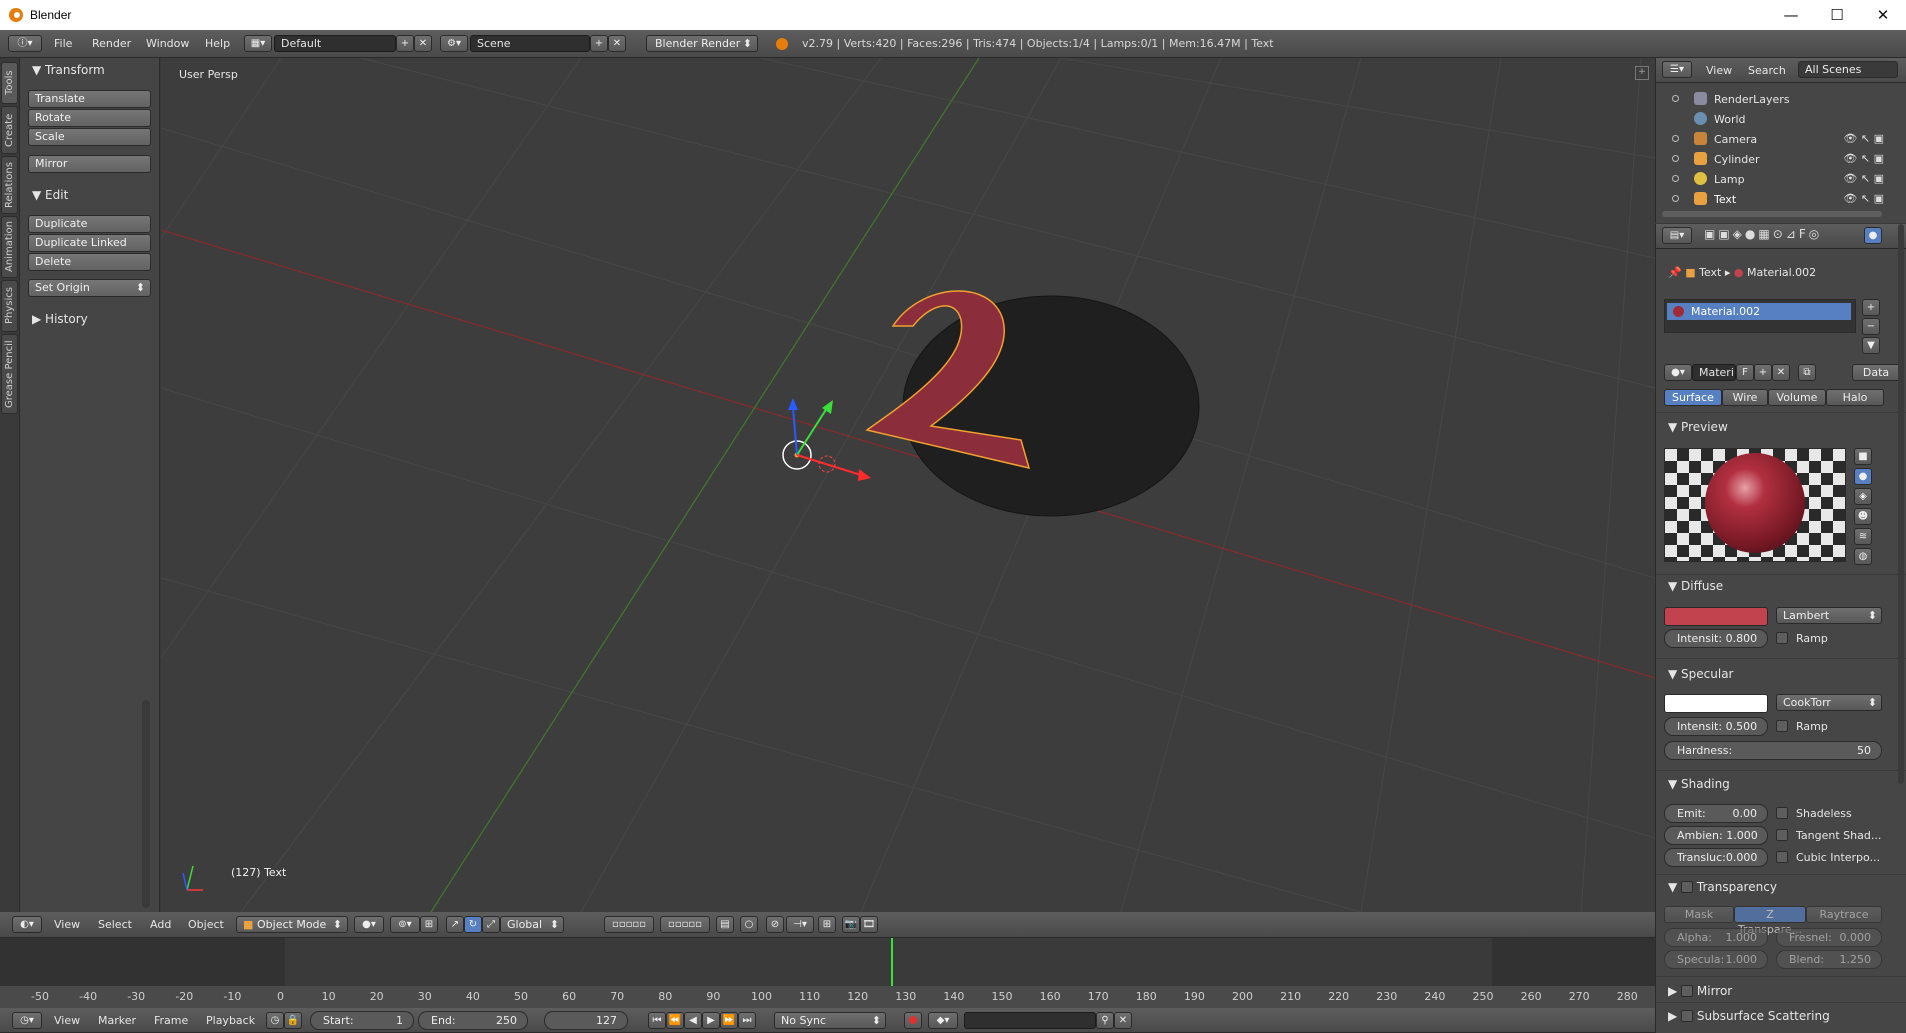  I want to click on tab-volume: Volume, so click(1797, 397).